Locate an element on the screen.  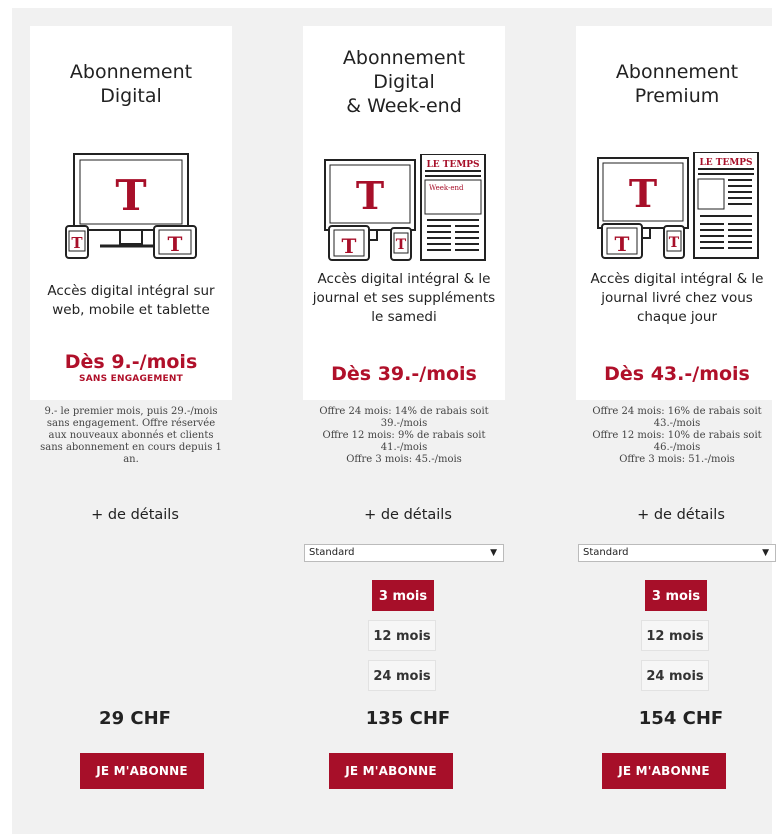
plan-title: Abonnement Digital is located at coordinates (131, 84).